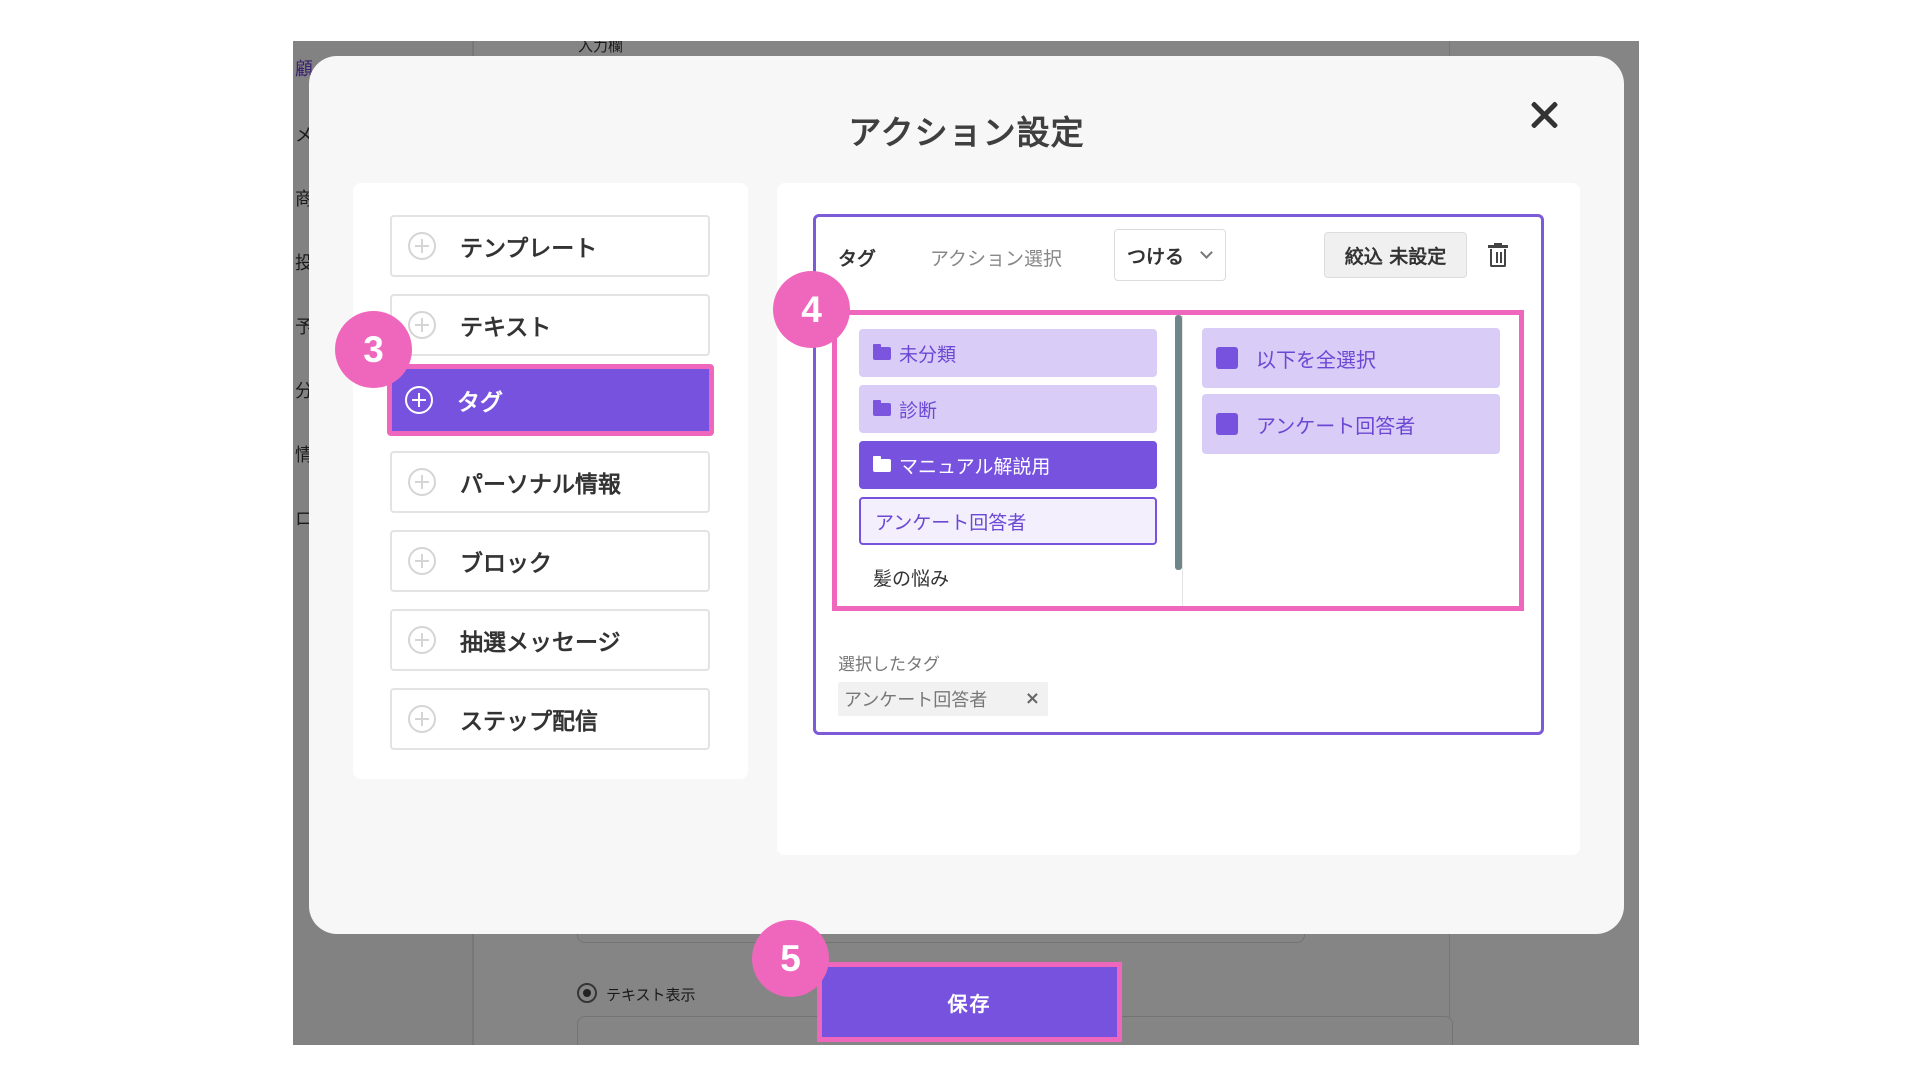  I want to click on selected-tags-label: 選択したタグ, so click(889, 665).